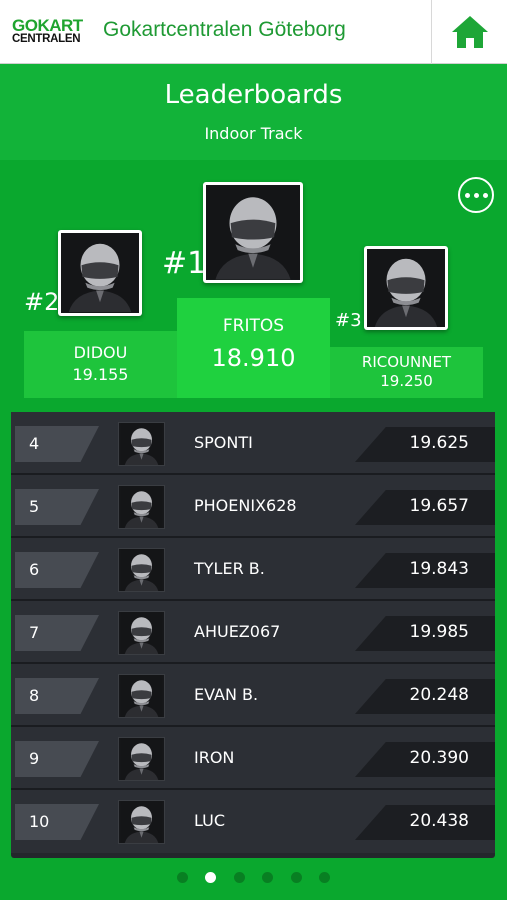 Image resolution: width=507 pixels, height=900 pixels. Describe the element at coordinates (467, 195) in the screenshot. I see `more-options-icon` at that location.